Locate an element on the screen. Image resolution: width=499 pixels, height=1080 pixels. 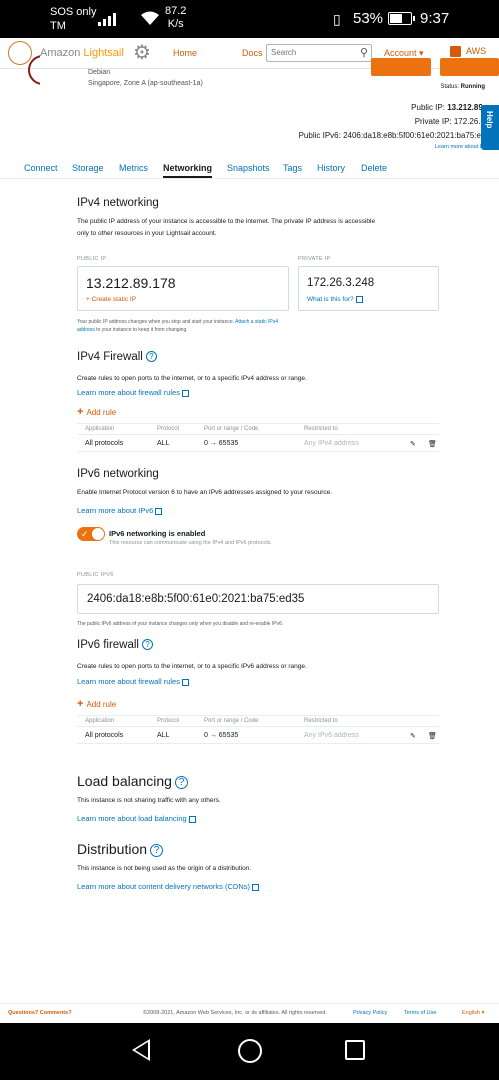
cell-protocol: ALL is located at coordinates (163, 735).